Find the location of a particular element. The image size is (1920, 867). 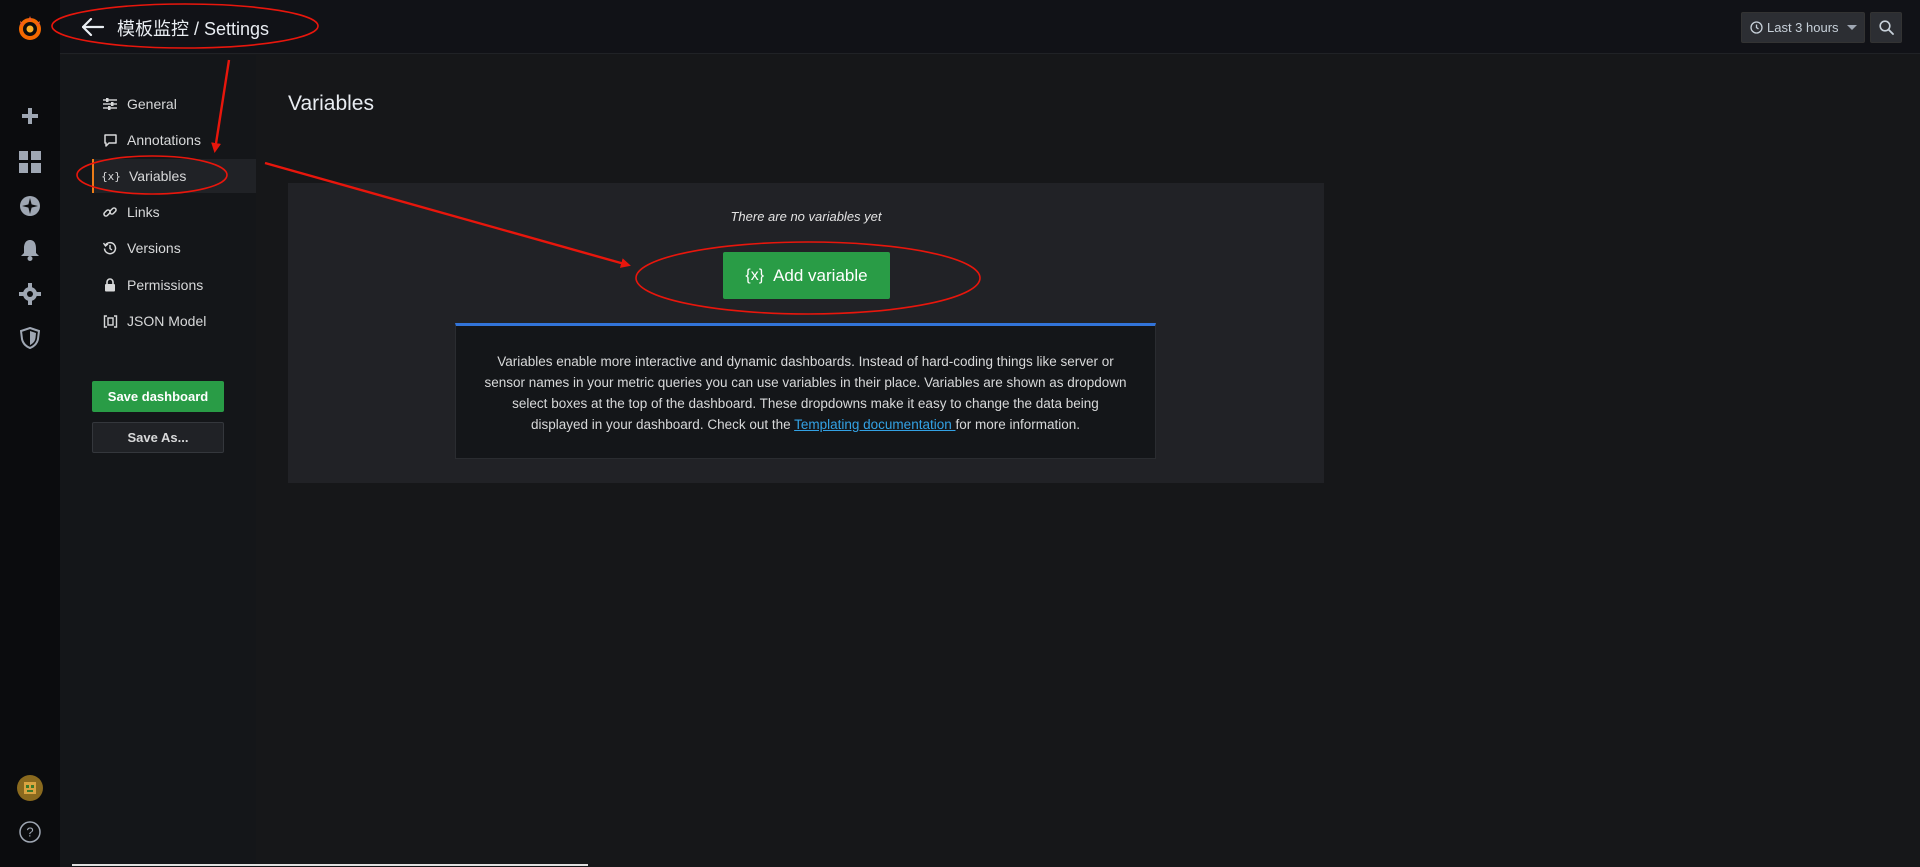

nav-item-variables: {x} Variables is located at coordinates (174, 176).